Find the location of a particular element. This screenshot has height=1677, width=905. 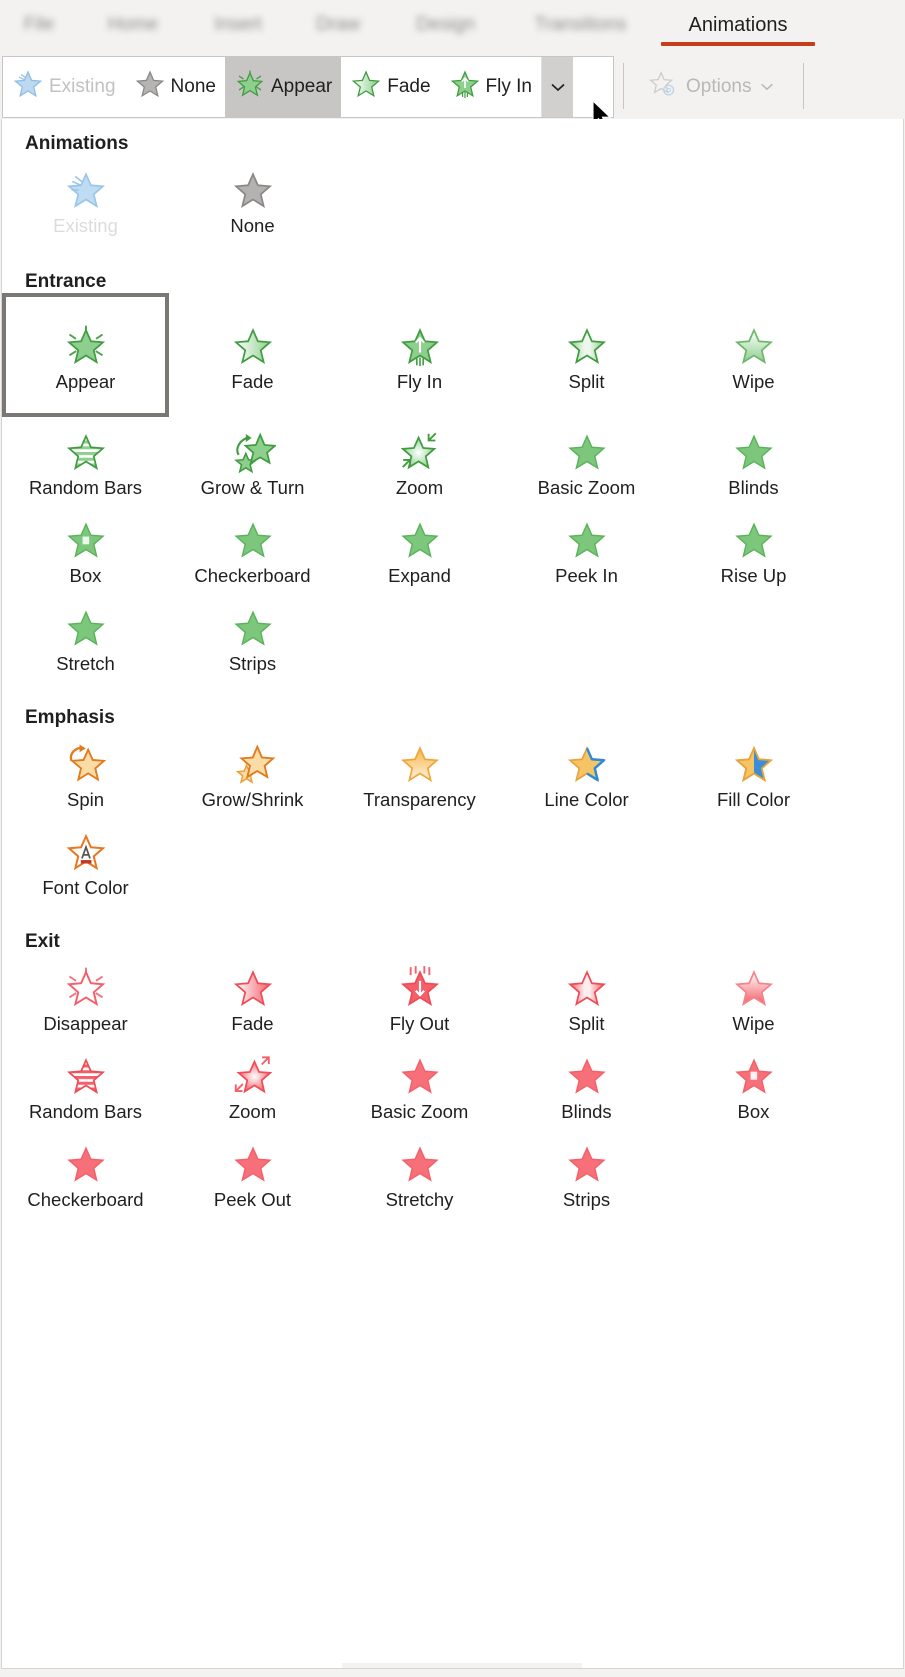

star-growturn-icon is located at coordinates (253, 452).